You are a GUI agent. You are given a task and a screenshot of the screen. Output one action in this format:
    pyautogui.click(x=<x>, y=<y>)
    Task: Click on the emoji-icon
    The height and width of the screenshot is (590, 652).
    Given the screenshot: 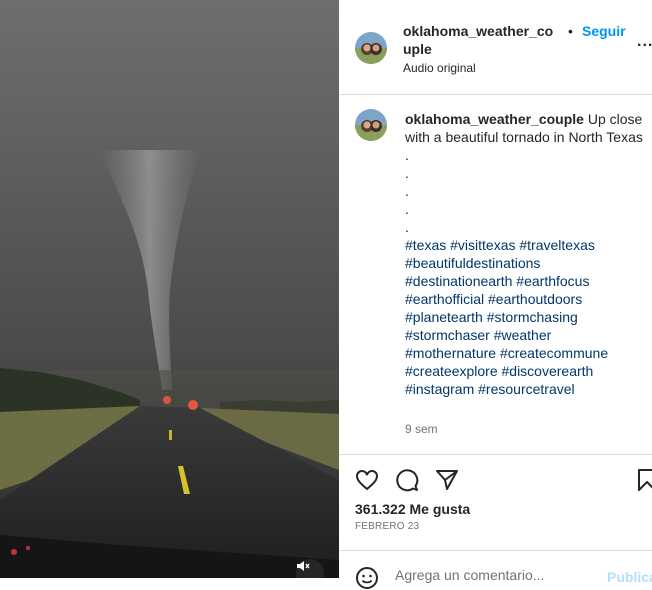 What is the action you would take?
    pyautogui.click(x=367, y=578)
    